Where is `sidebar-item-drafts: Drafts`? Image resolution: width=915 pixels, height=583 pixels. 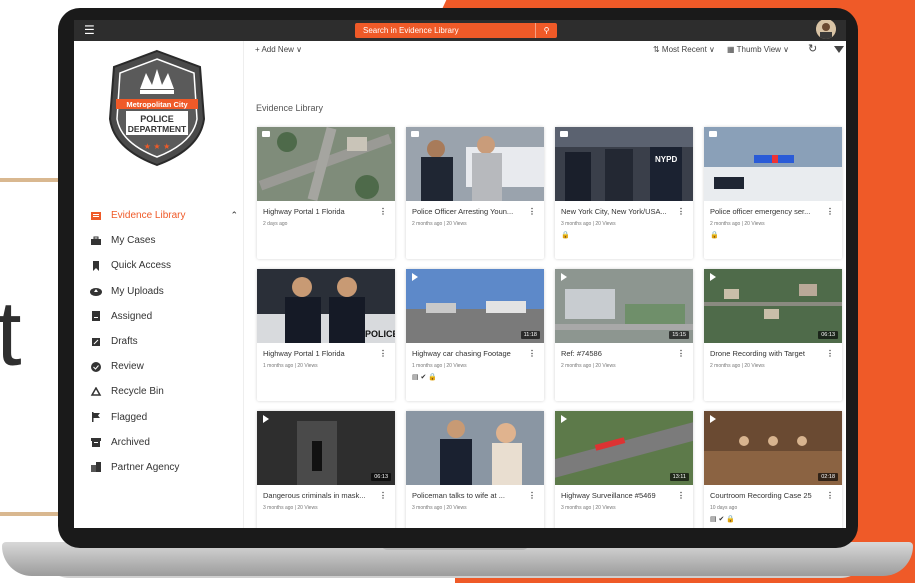
sidebar-item-drafts: Drafts is located at coordinates (165, 341).